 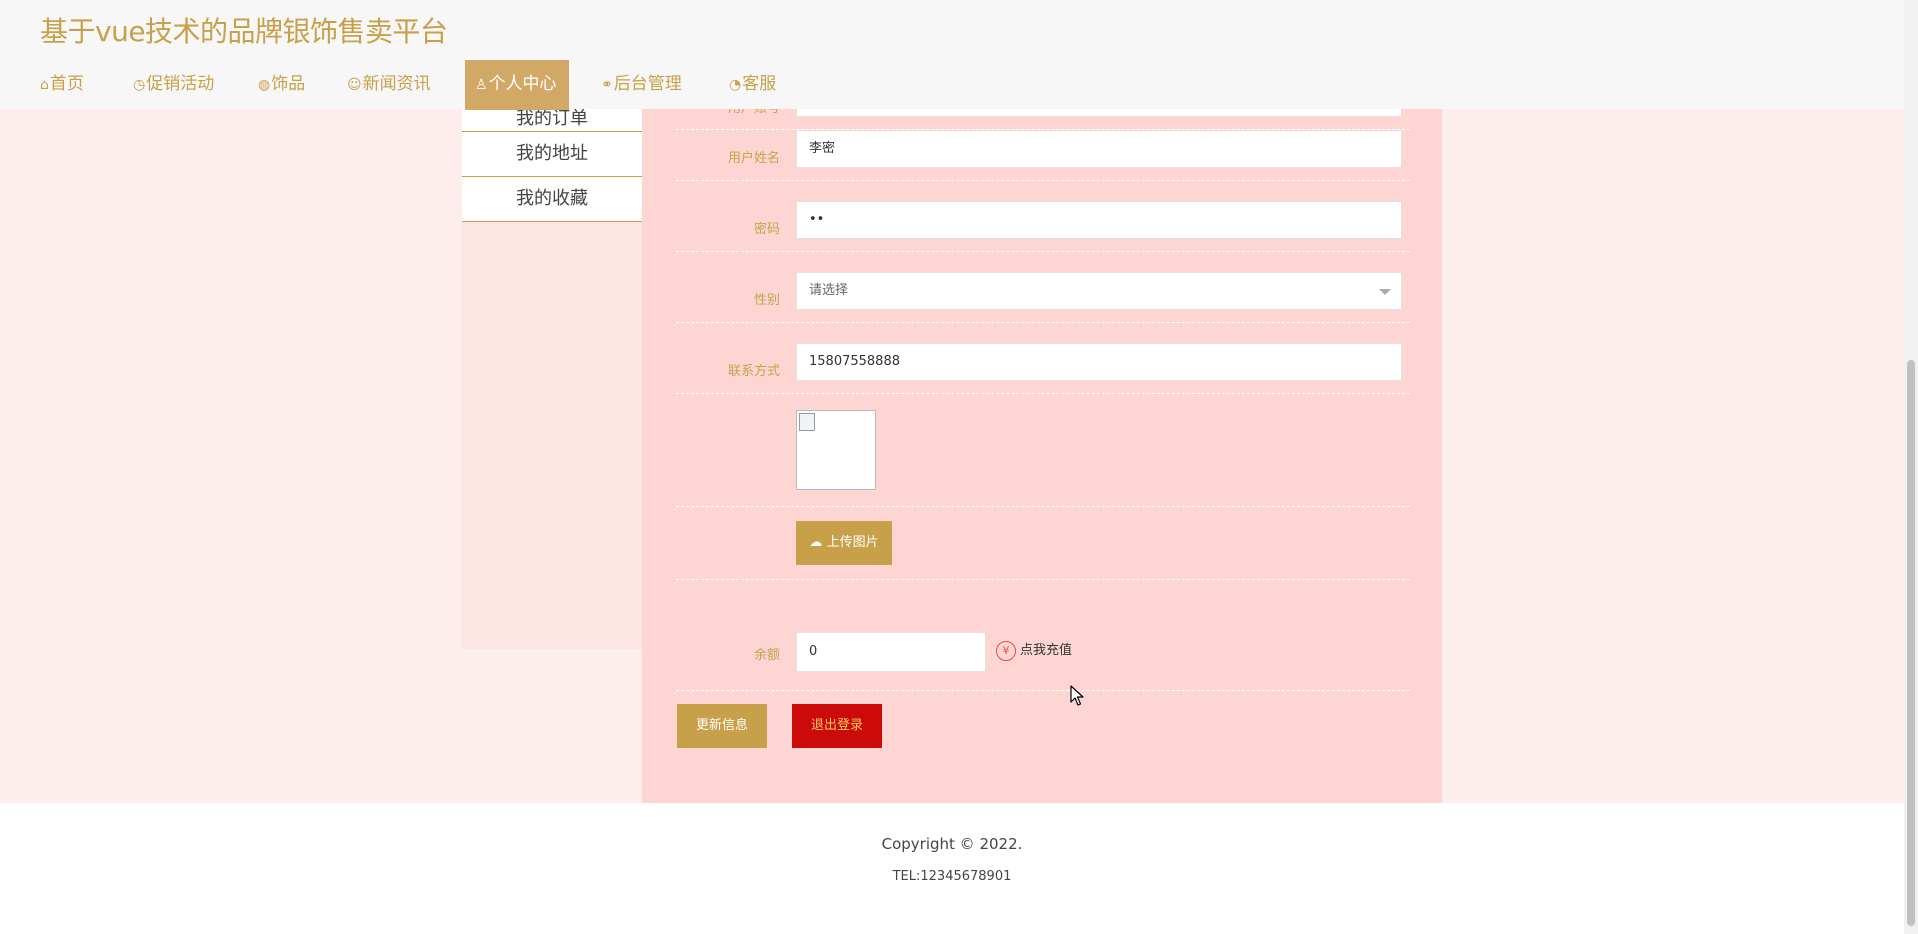 What do you see at coordinates (753, 158) in the screenshot?
I see `name-label: 用户姓名` at bounding box center [753, 158].